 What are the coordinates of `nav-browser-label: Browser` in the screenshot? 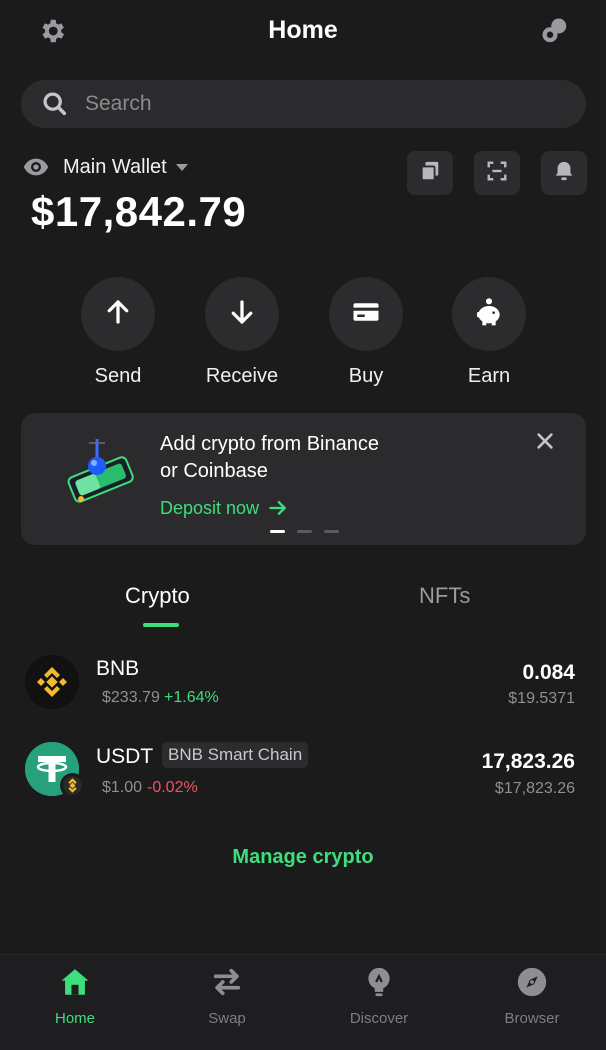 It's located at (532, 1018).